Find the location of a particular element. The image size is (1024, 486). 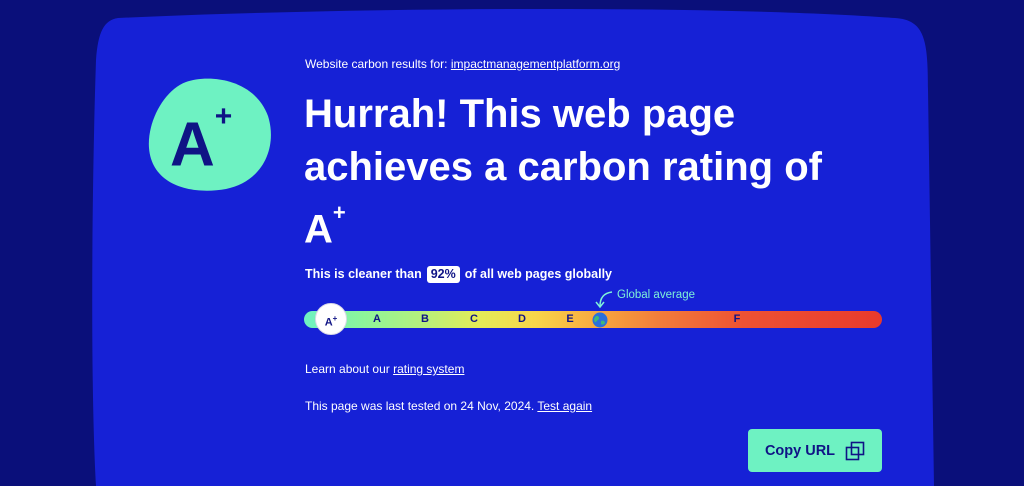

test-again-link: Test again is located at coordinates (564, 406).